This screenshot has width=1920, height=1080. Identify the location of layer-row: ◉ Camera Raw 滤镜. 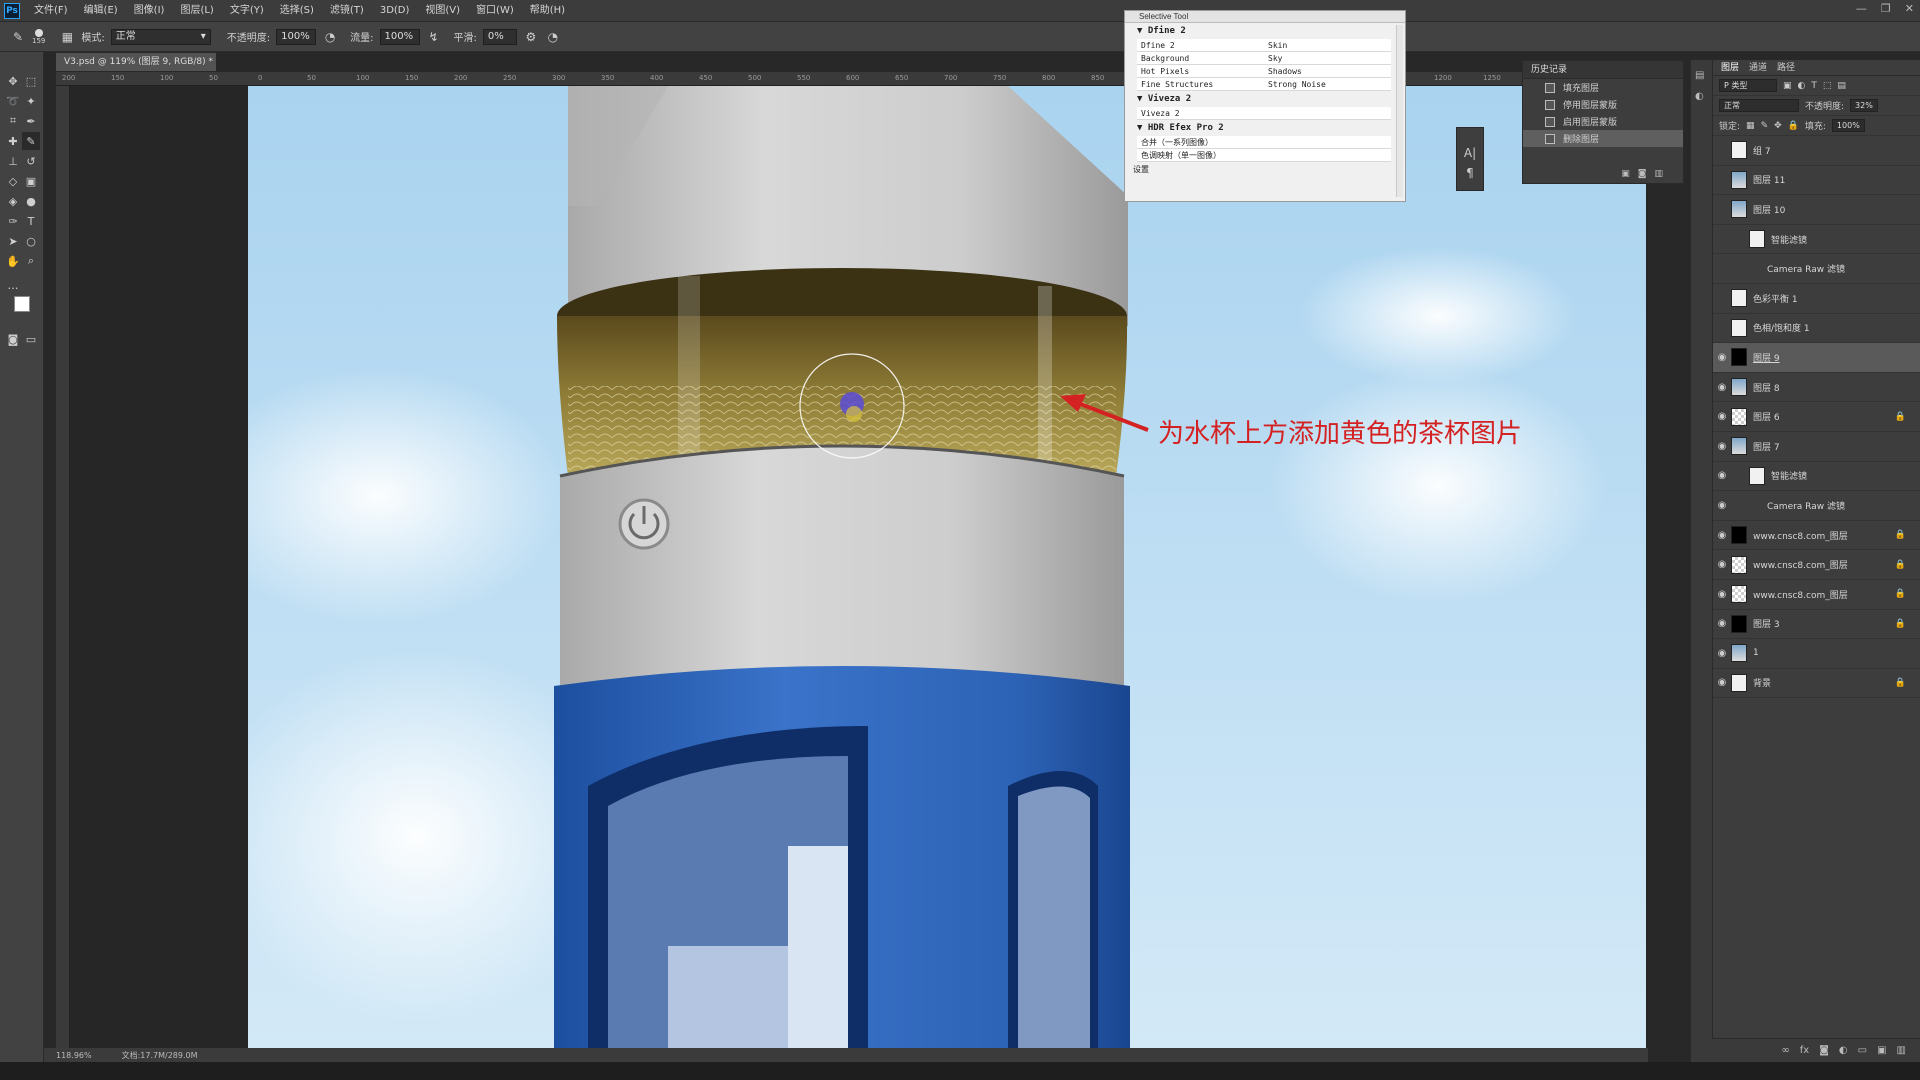
(1816, 506).